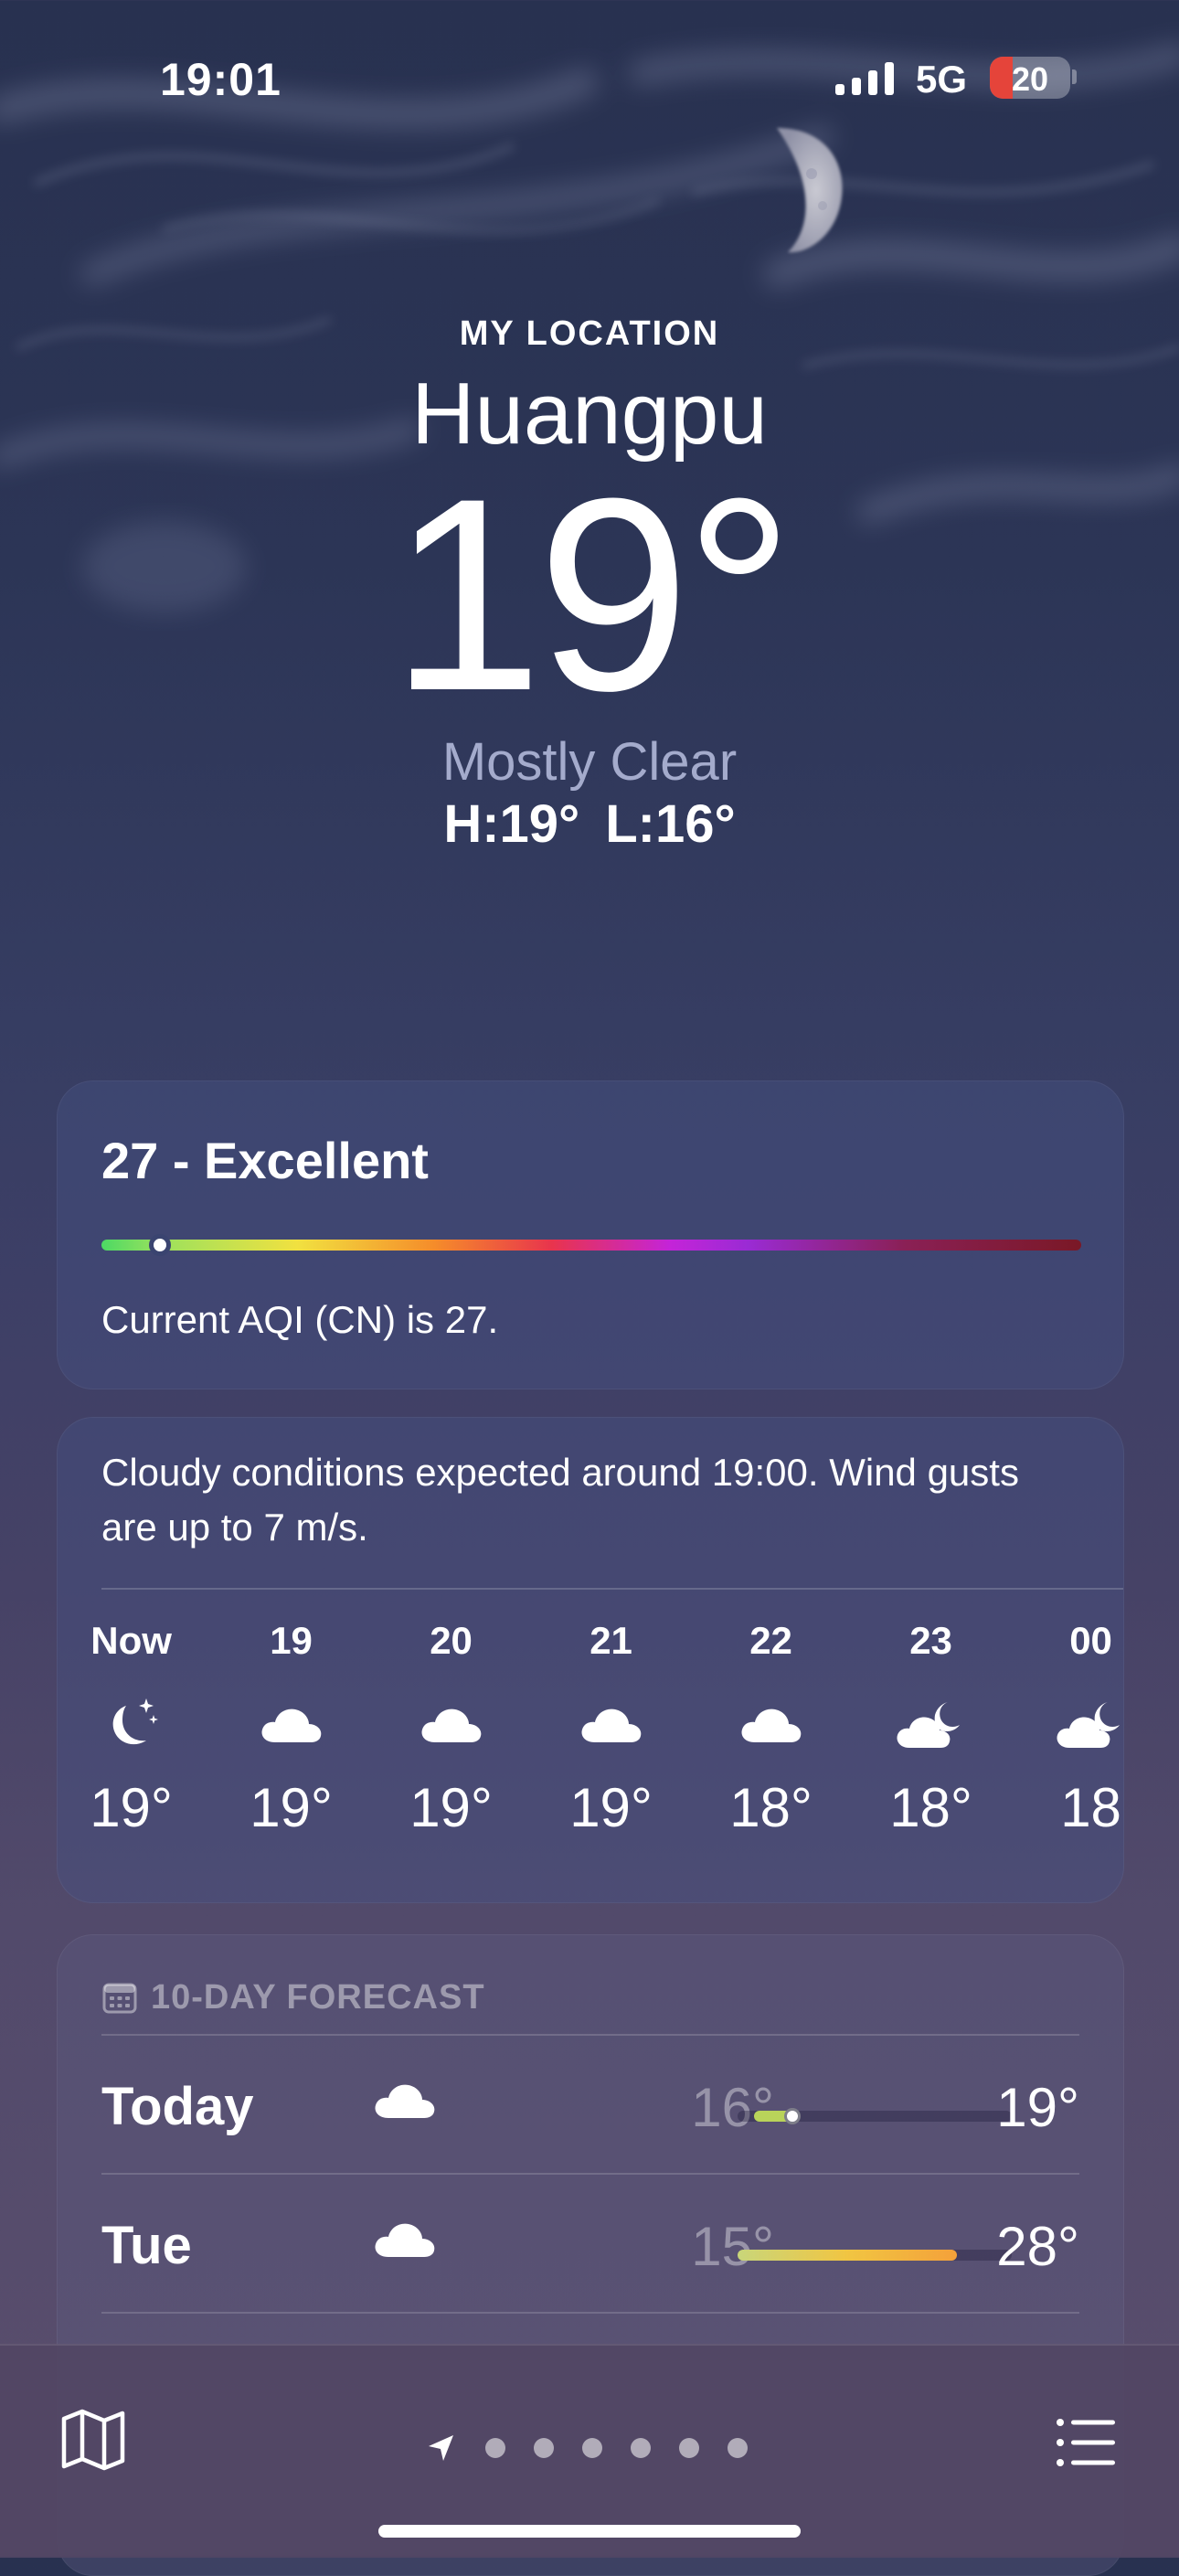 This screenshot has height=2576, width=1179. I want to click on map-icon, so click(93, 2439).